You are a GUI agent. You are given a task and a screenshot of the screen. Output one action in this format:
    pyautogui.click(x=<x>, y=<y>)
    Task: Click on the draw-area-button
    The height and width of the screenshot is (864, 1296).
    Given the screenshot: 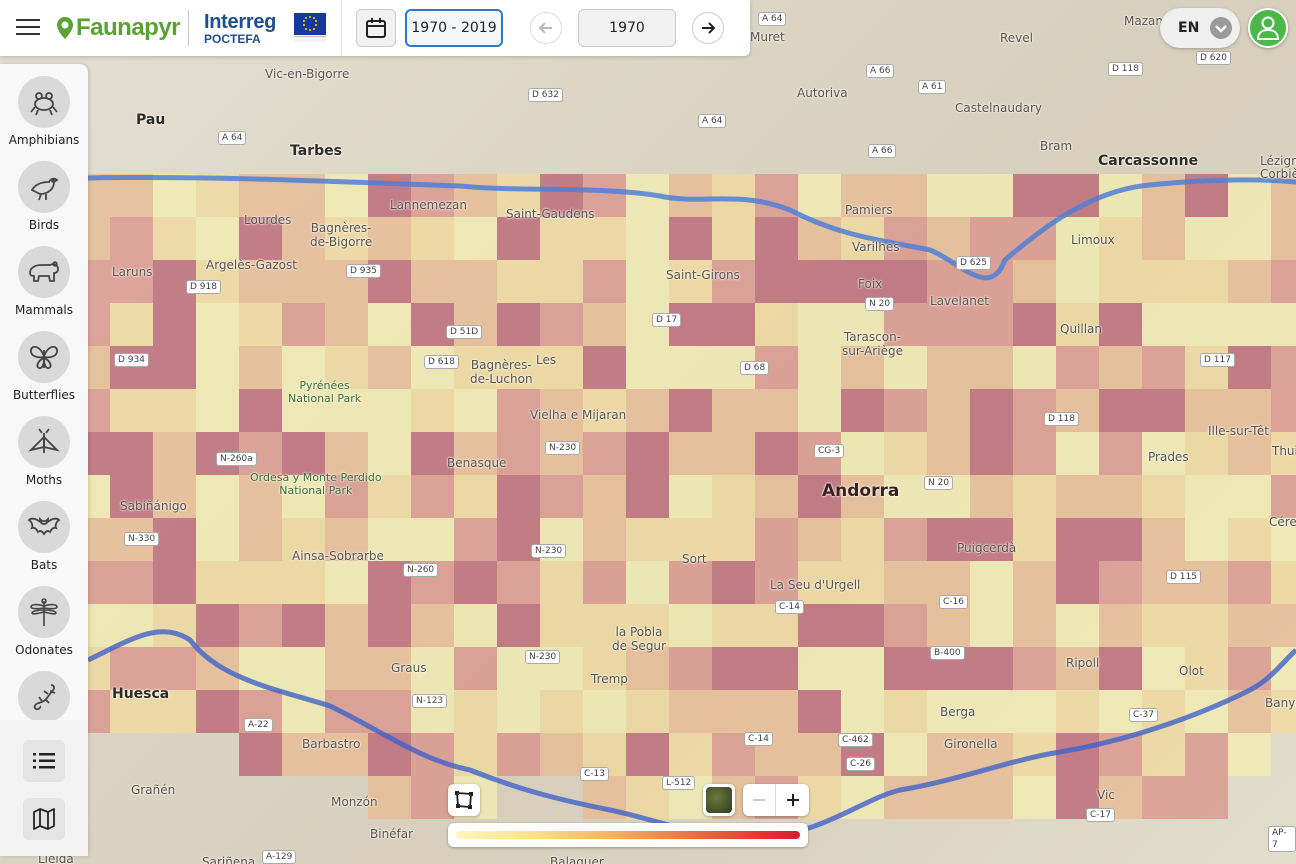 What is the action you would take?
    pyautogui.click(x=464, y=800)
    